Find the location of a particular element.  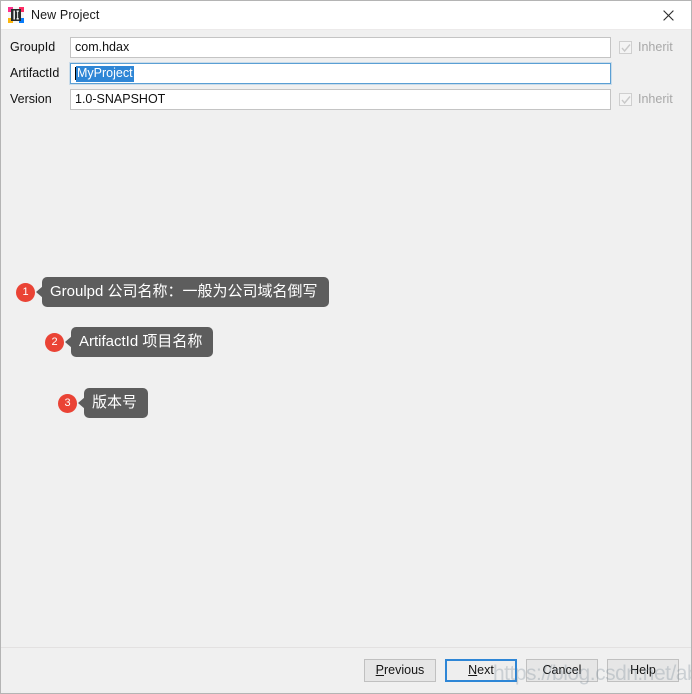

annotation-3: 3 版本号 is located at coordinates (103, 403).